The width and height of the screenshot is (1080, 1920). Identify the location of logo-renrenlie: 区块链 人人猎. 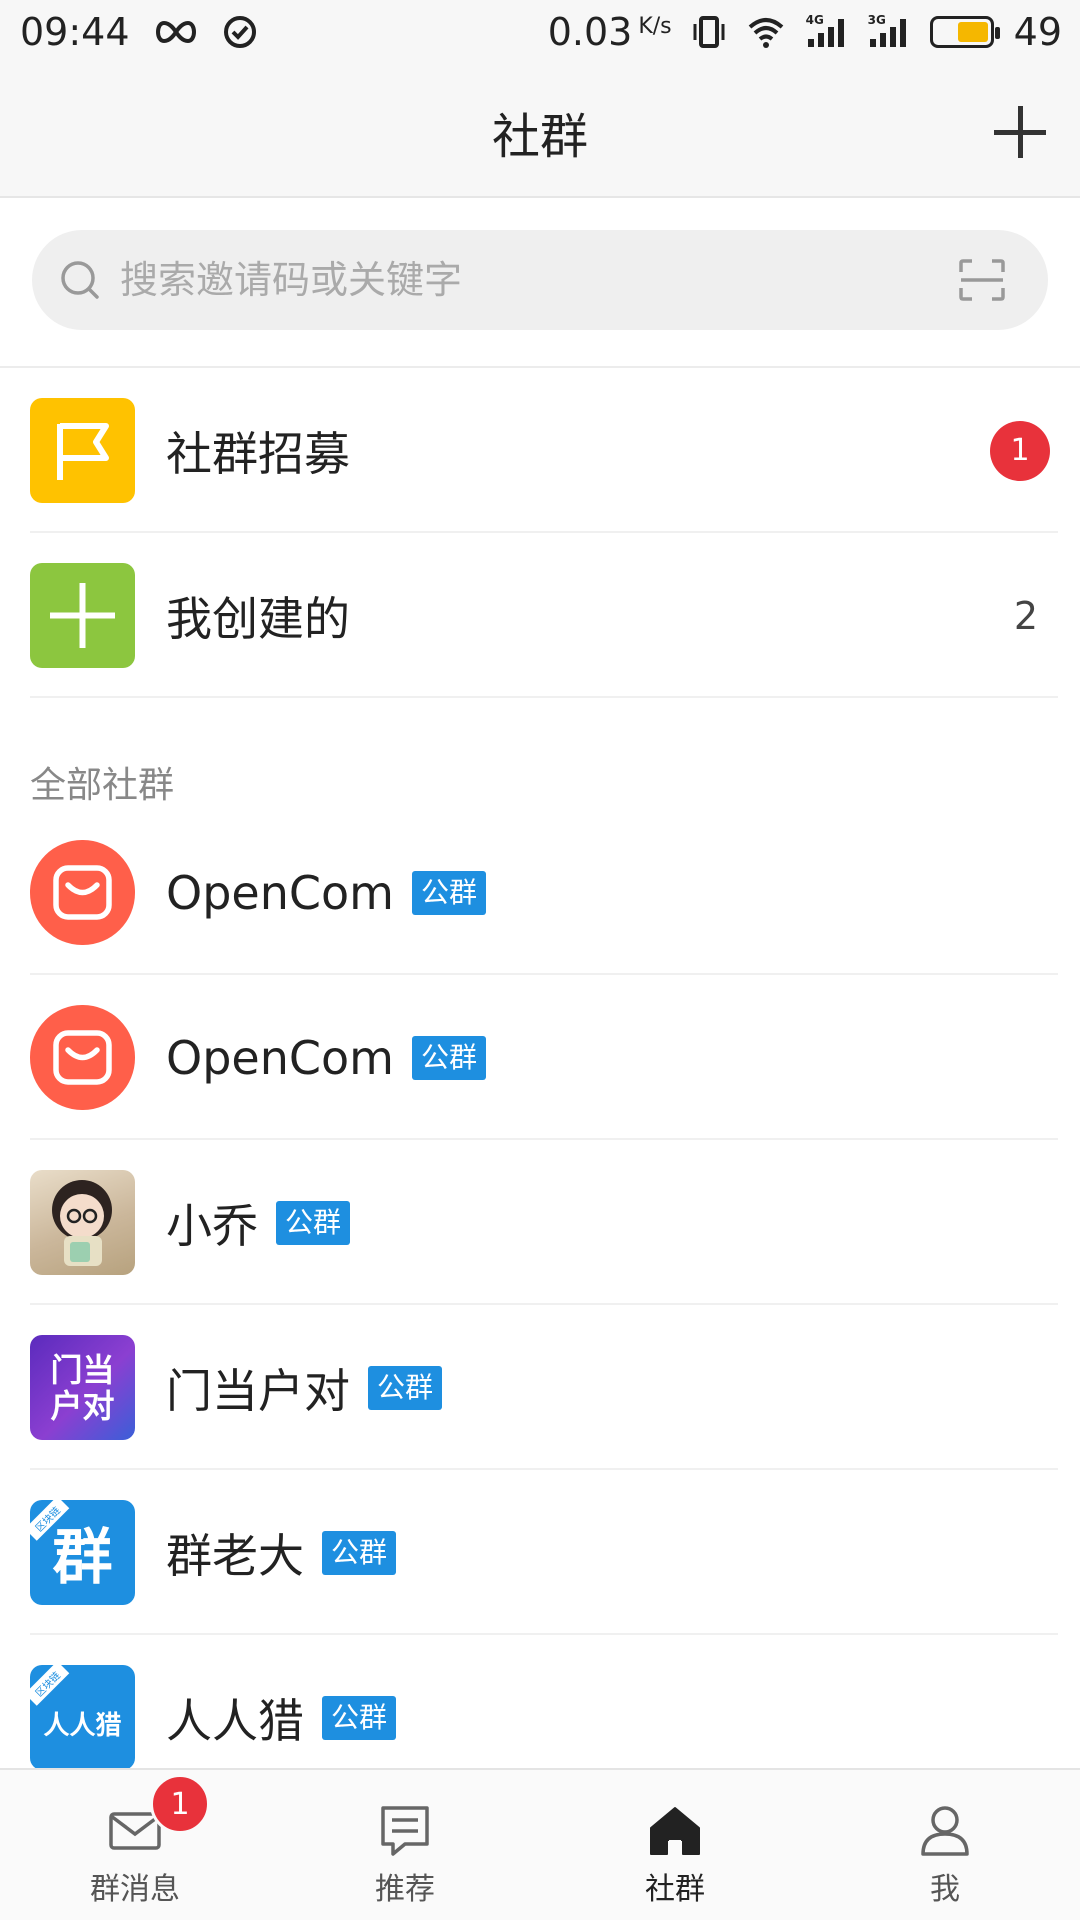
(82, 1717).